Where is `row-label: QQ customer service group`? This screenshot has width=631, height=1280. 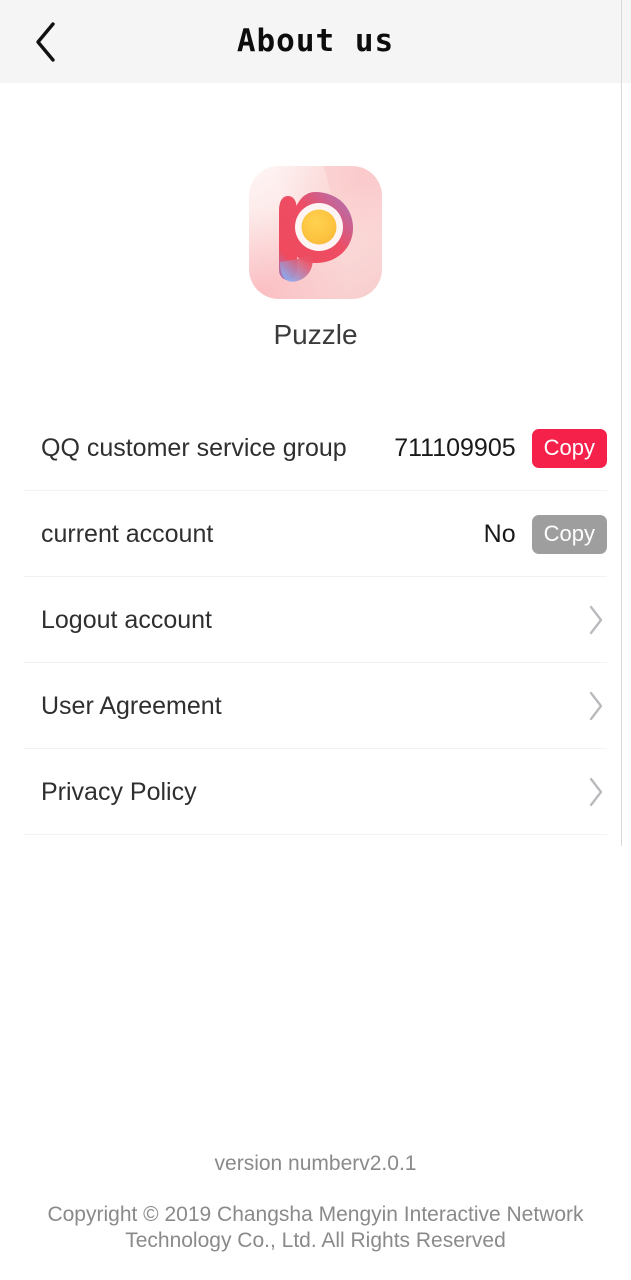
row-label: QQ customer service group is located at coordinates (194, 447).